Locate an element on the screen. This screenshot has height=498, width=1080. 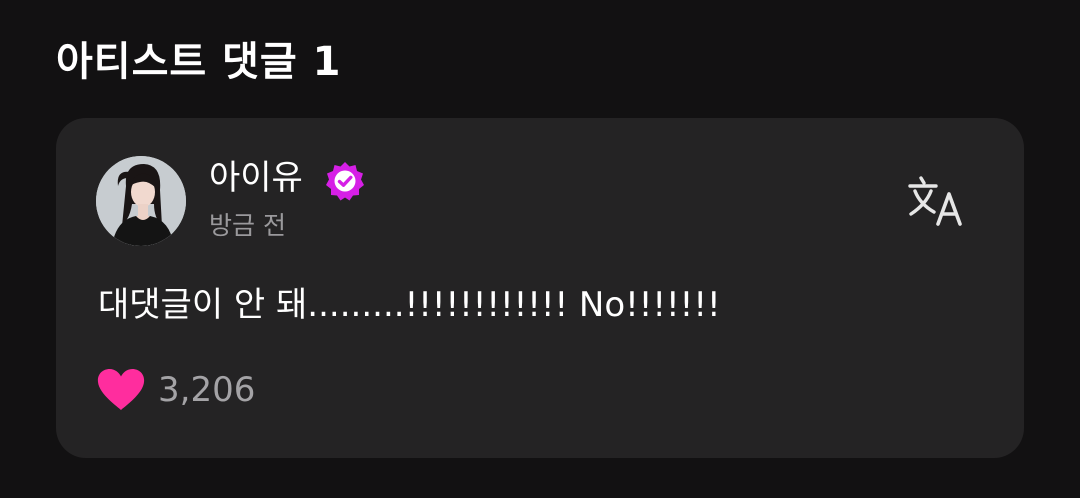
comment-text: 대댓글이 안 돼.........!!!!!!!!!!!! No!!!!!!! is located at coordinates (409, 305).